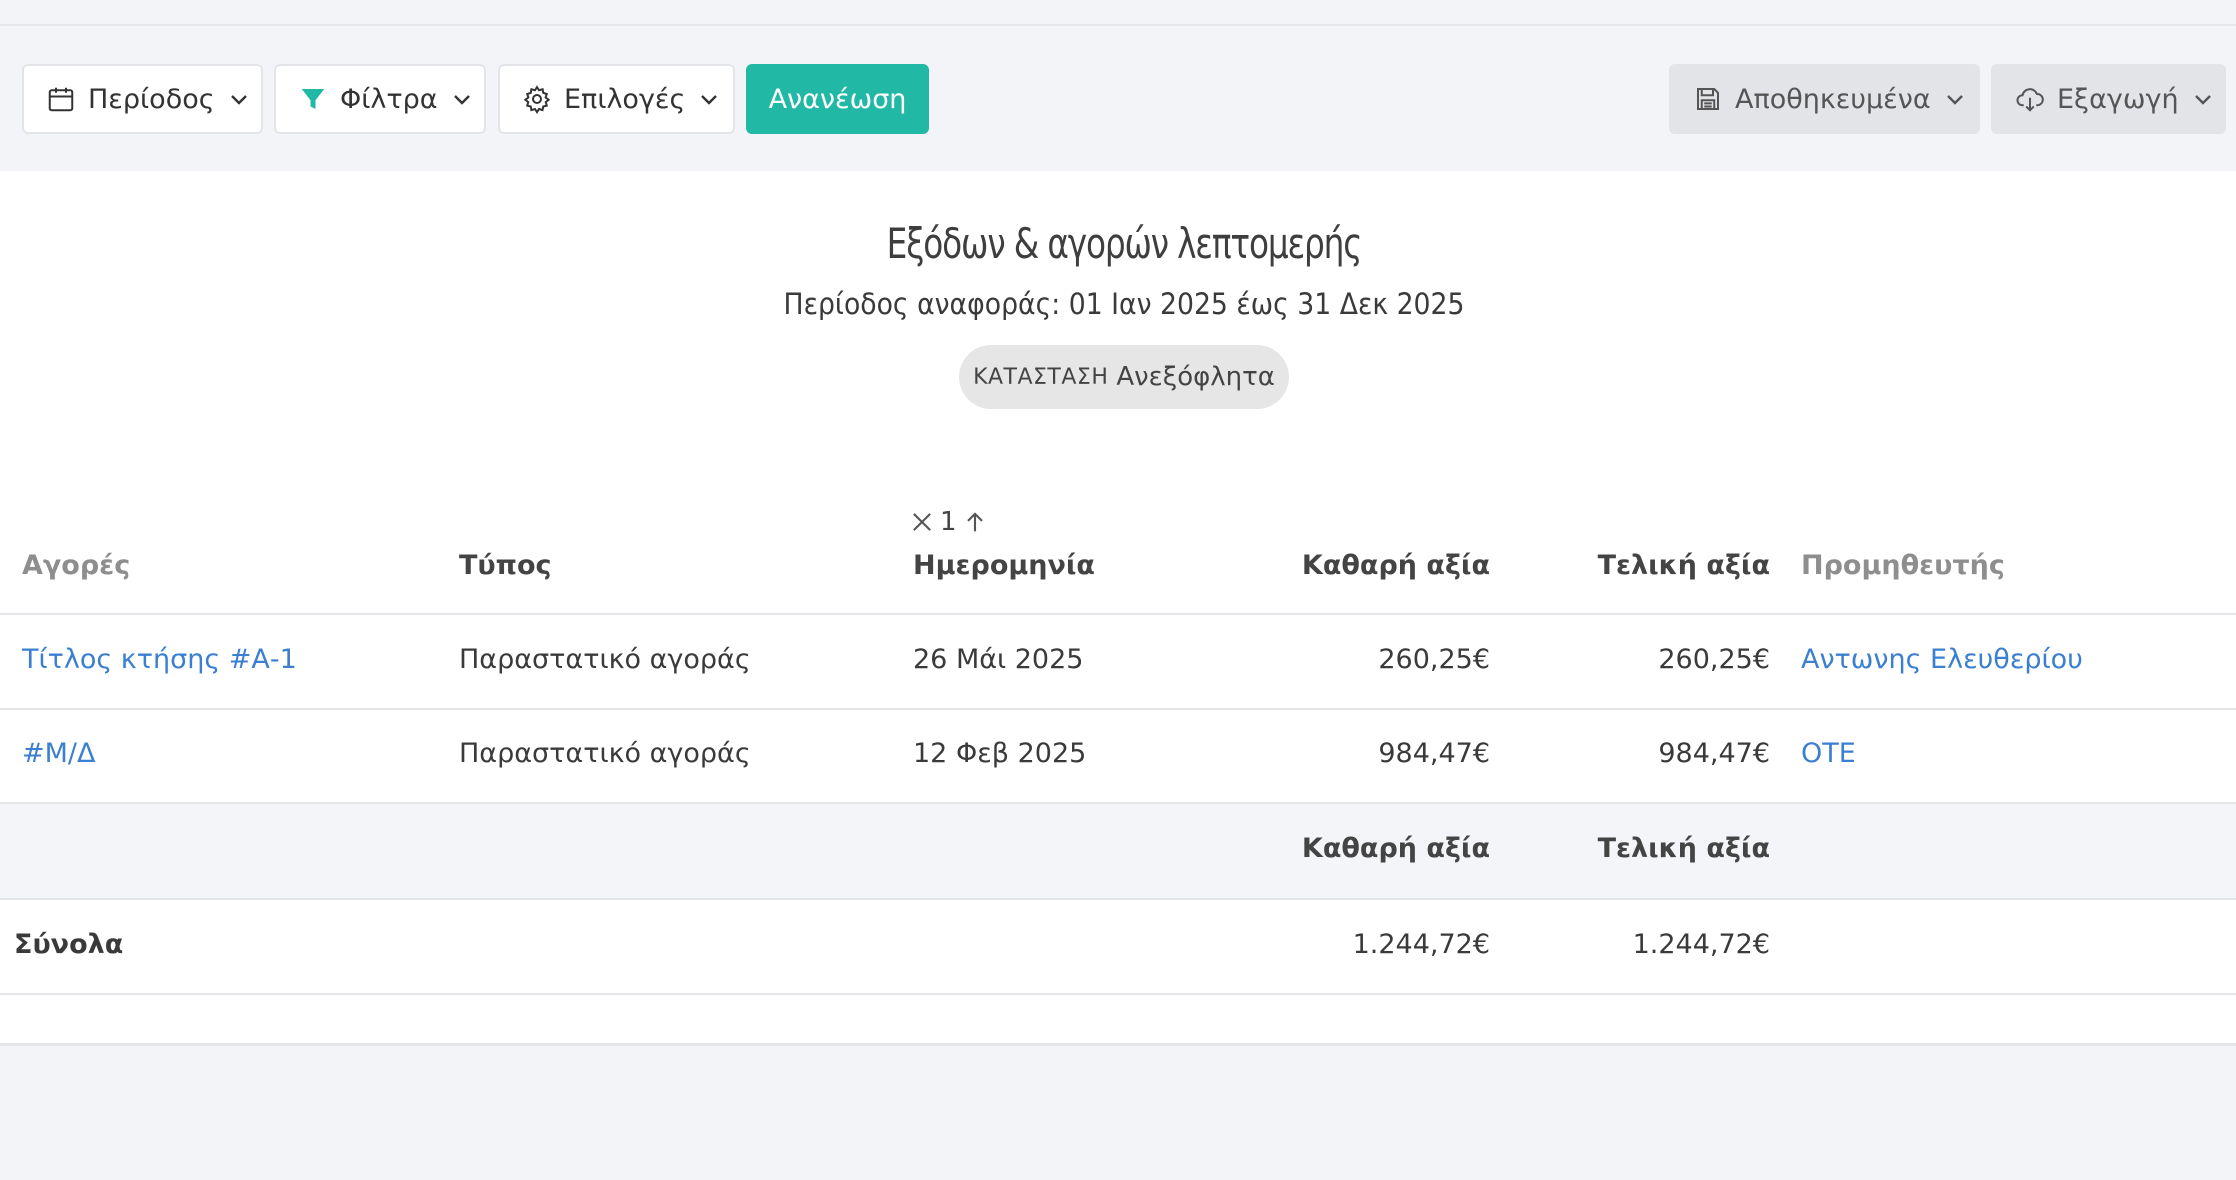  Describe the element at coordinates (1701, 944) in the screenshot. I see `totals-final: 1.244,72€` at that location.